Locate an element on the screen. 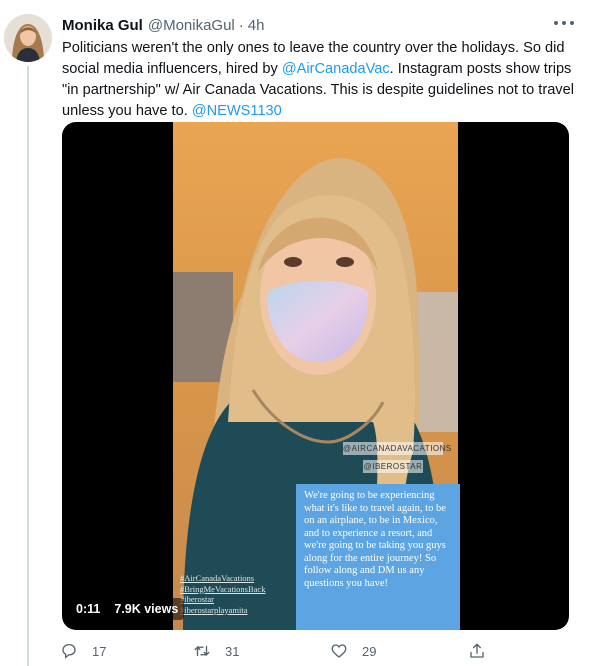 The width and height of the screenshot is (590, 666). hashtag: #iberostarplayamita is located at coordinates (214, 609).